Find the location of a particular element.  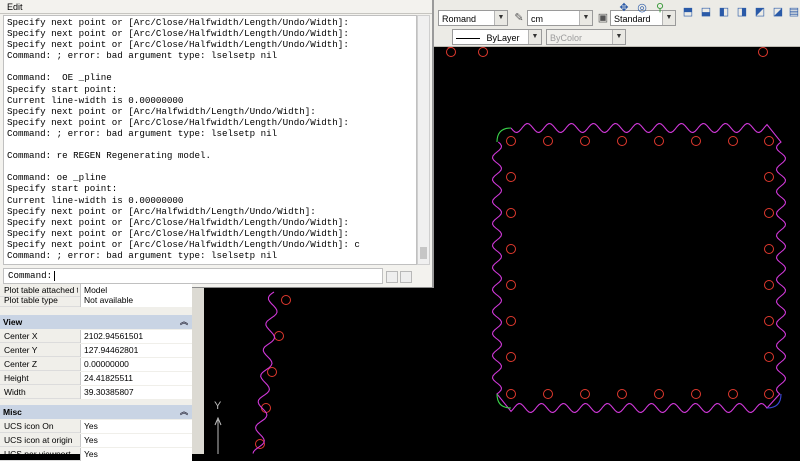

command-window-title: Edit is located at coordinates (216, 7).